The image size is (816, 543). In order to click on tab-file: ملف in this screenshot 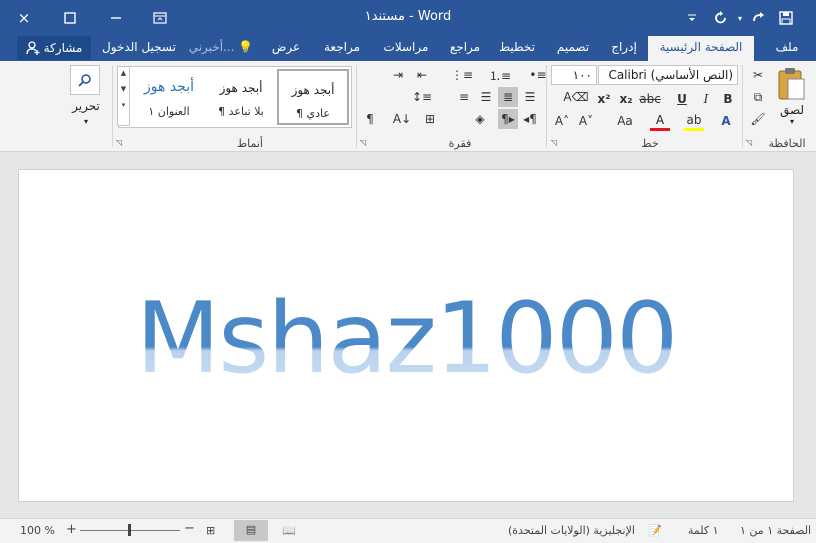, I will do `click(787, 48)`.